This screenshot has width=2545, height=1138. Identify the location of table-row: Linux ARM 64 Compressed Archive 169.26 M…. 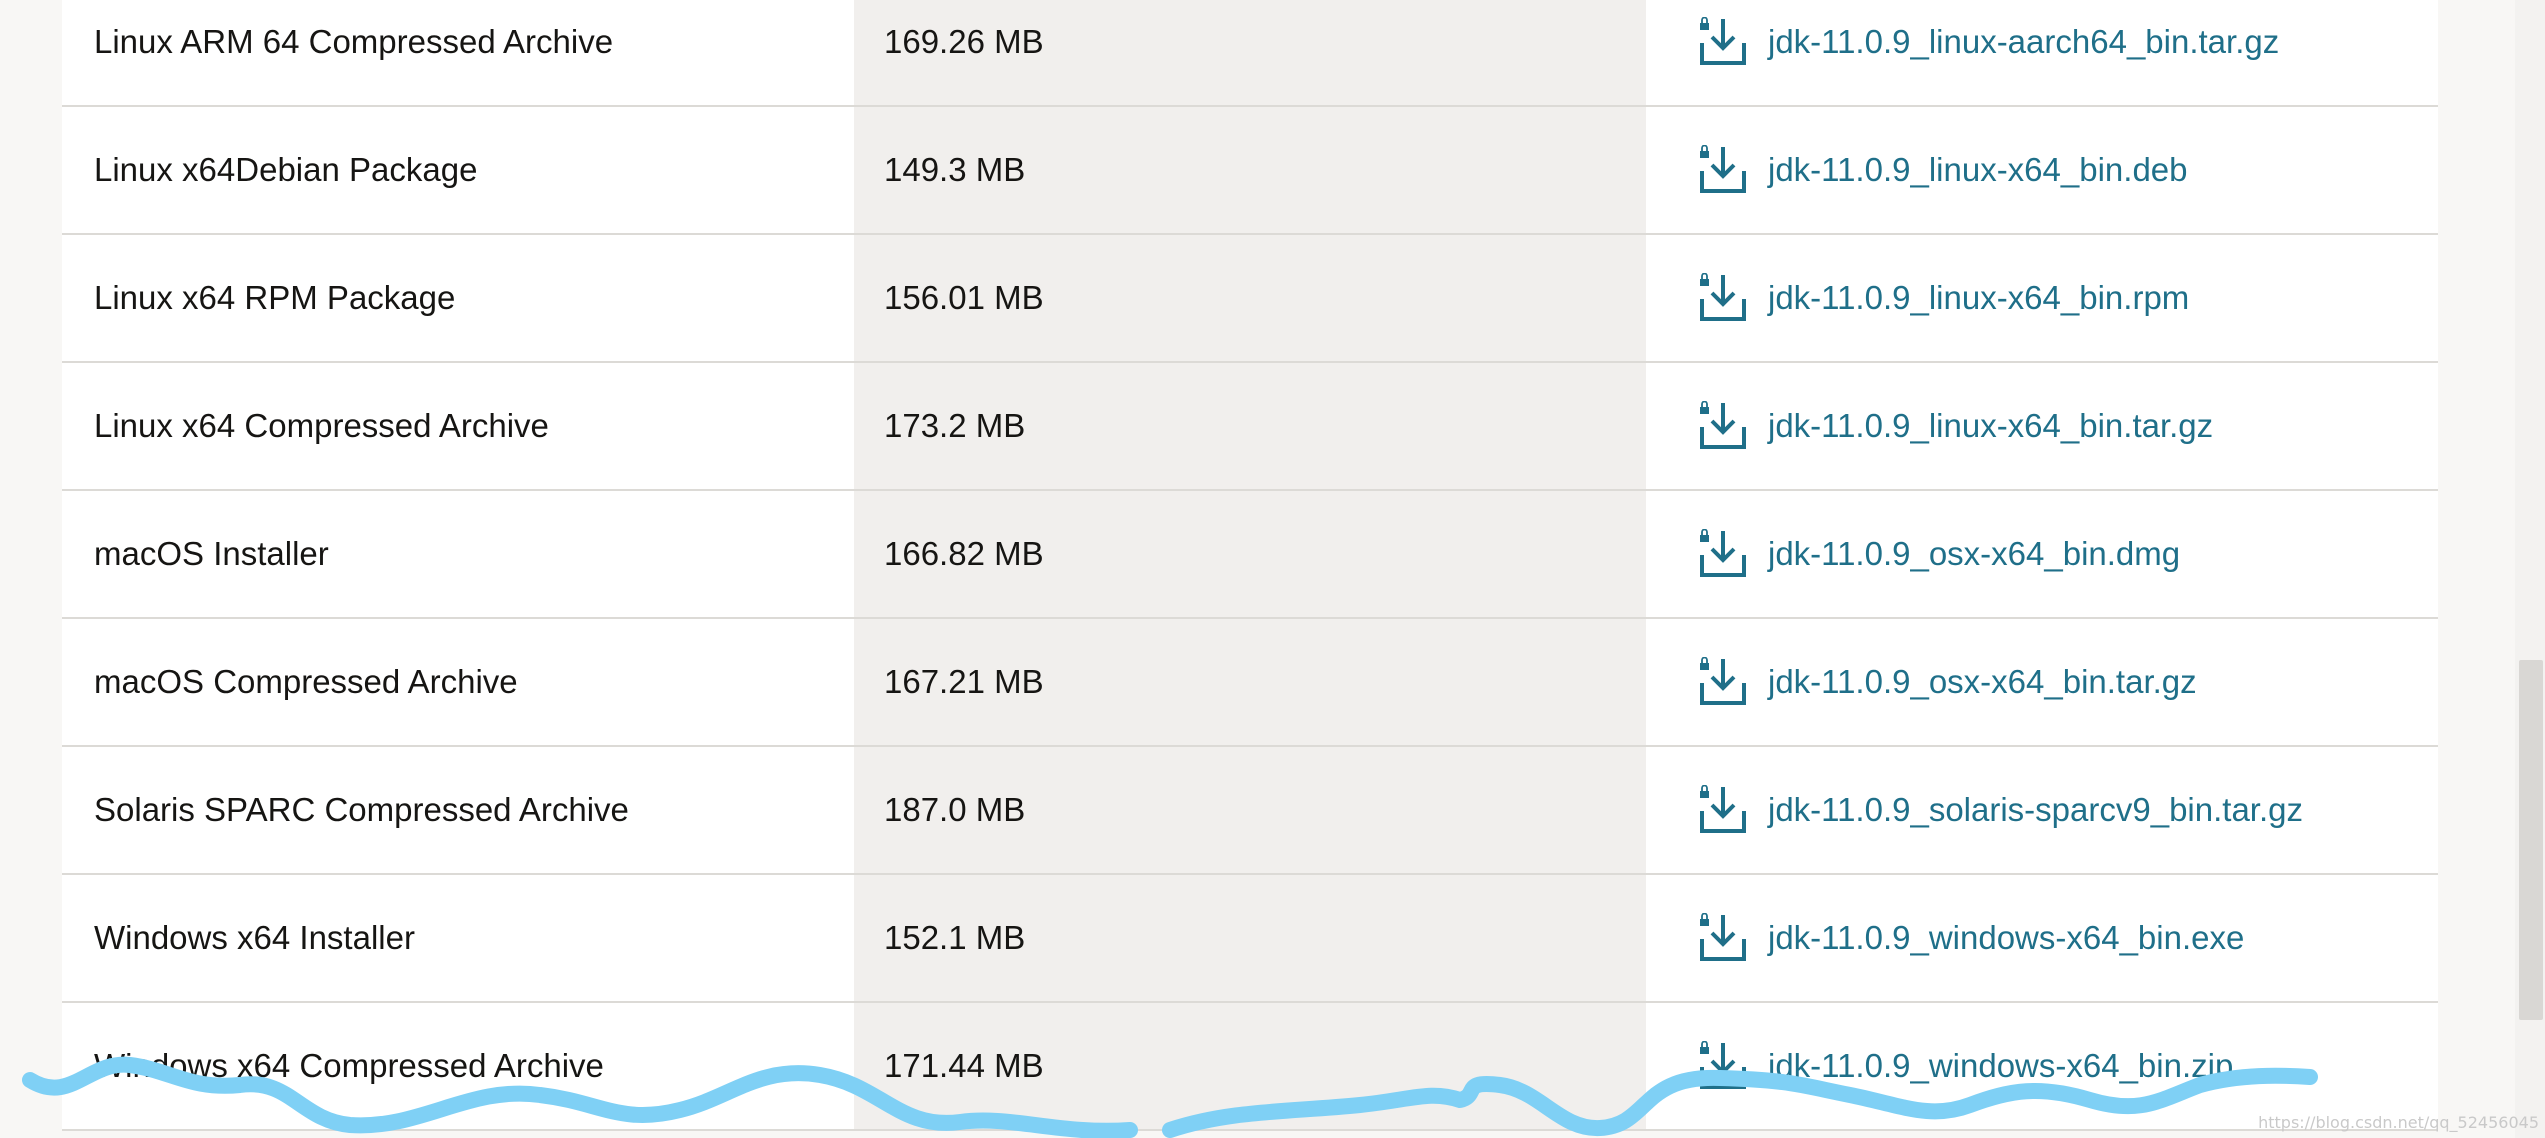
(1250, 53).